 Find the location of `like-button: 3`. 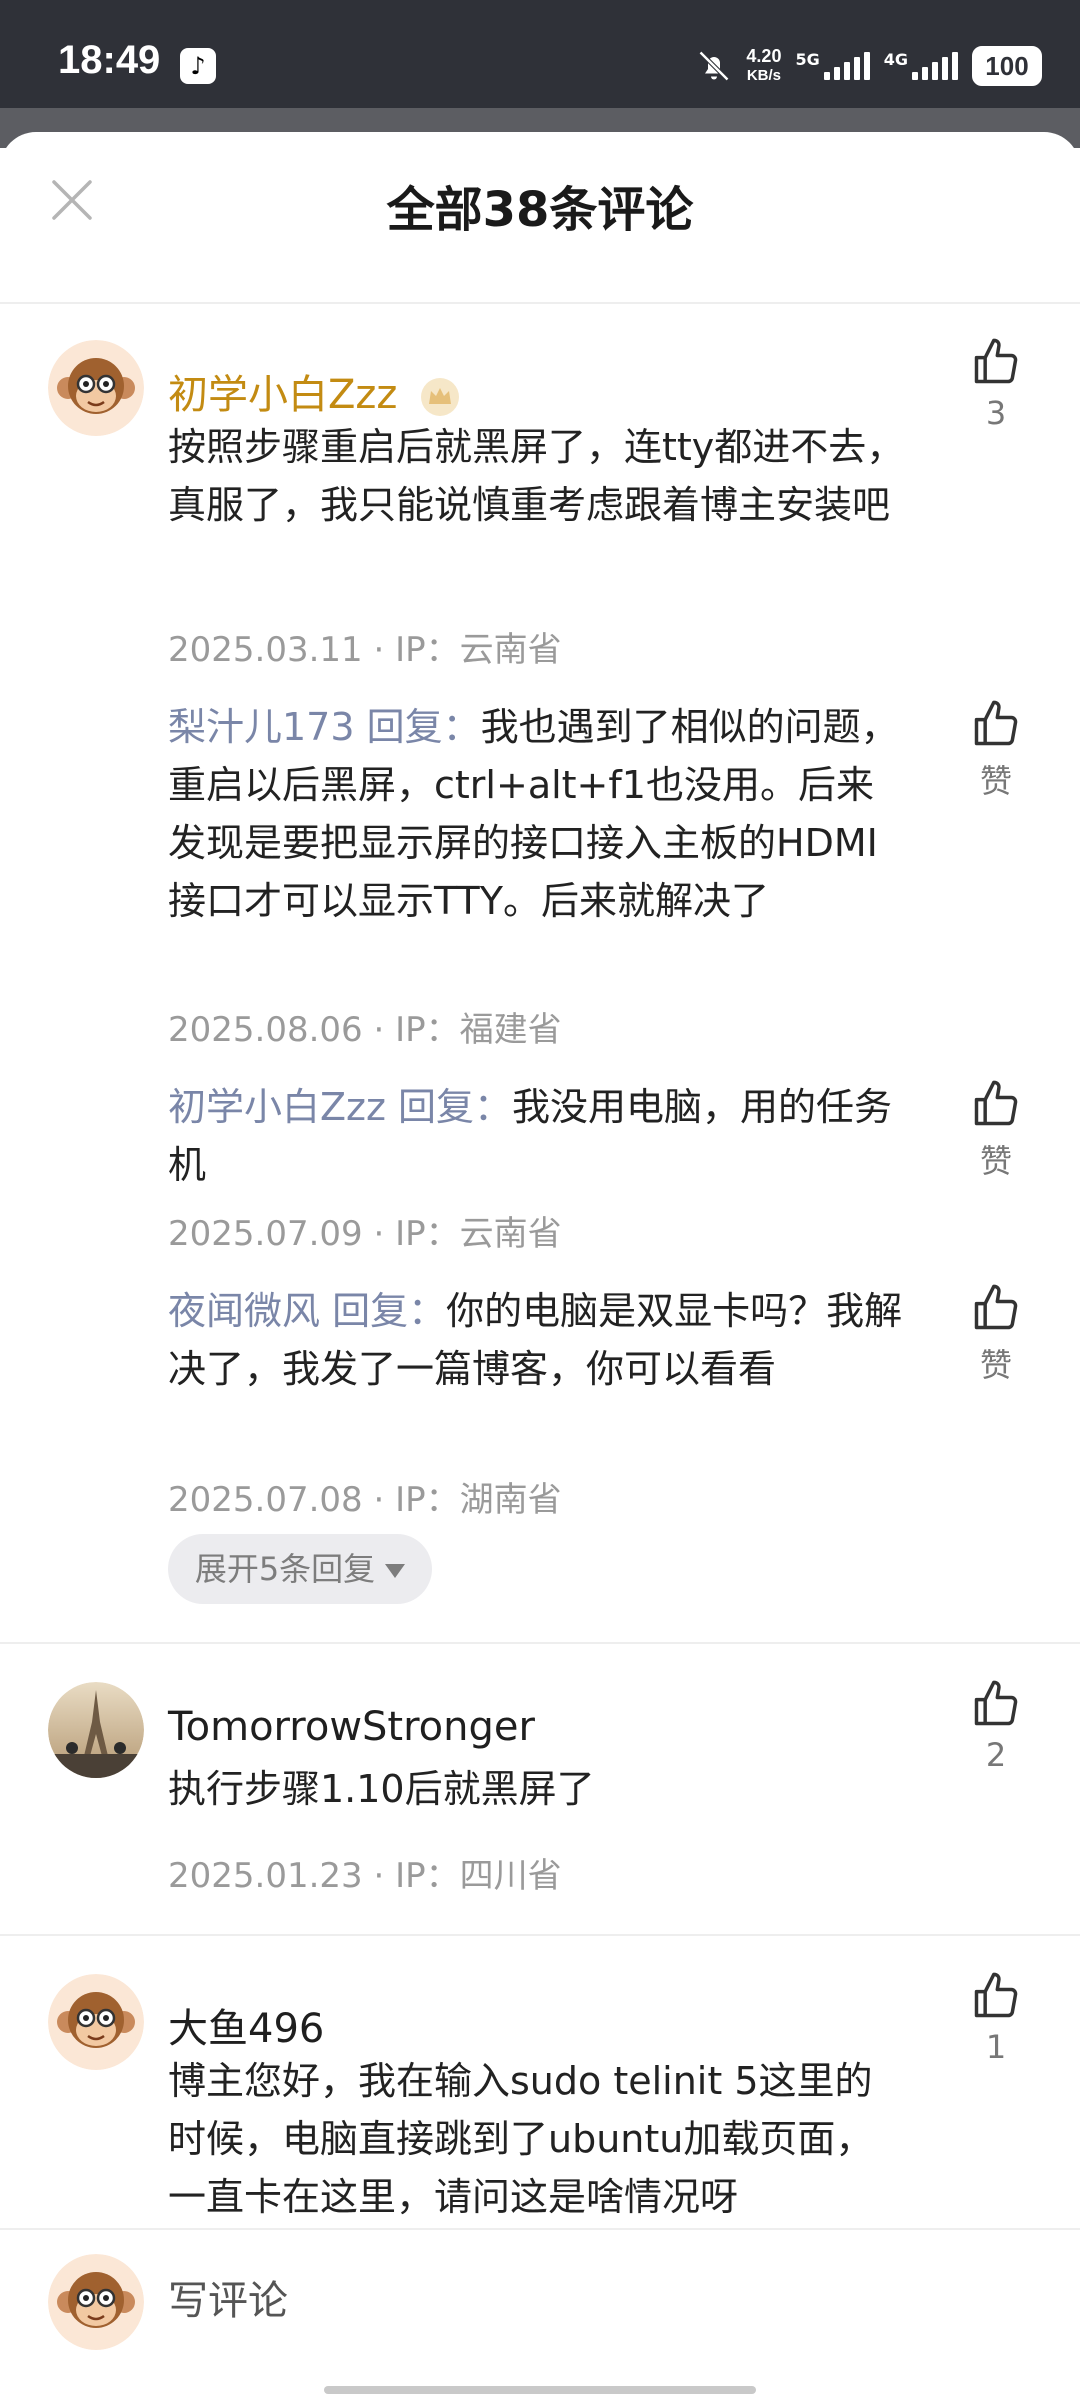

like-button: 3 is located at coordinates (996, 384).